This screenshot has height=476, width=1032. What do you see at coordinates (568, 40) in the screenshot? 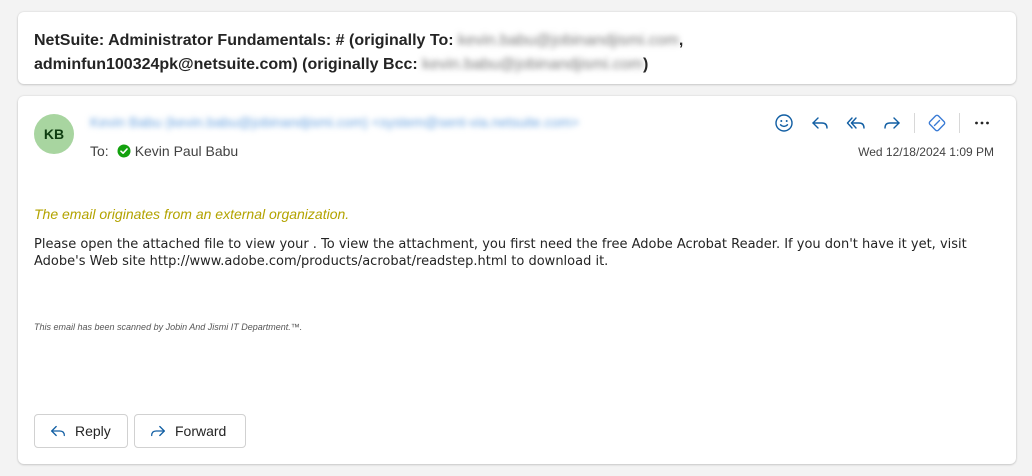
I see `subject-blurred-to: kevin.babu@jobinandjismi.com` at bounding box center [568, 40].